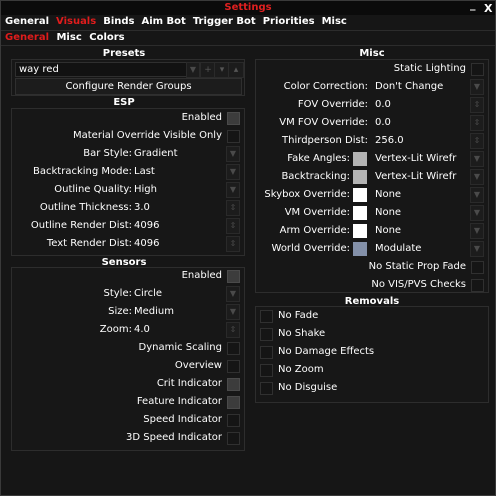  What do you see at coordinates (302, 333) in the screenshot?
I see `no-shake-label: No Shake` at bounding box center [302, 333].